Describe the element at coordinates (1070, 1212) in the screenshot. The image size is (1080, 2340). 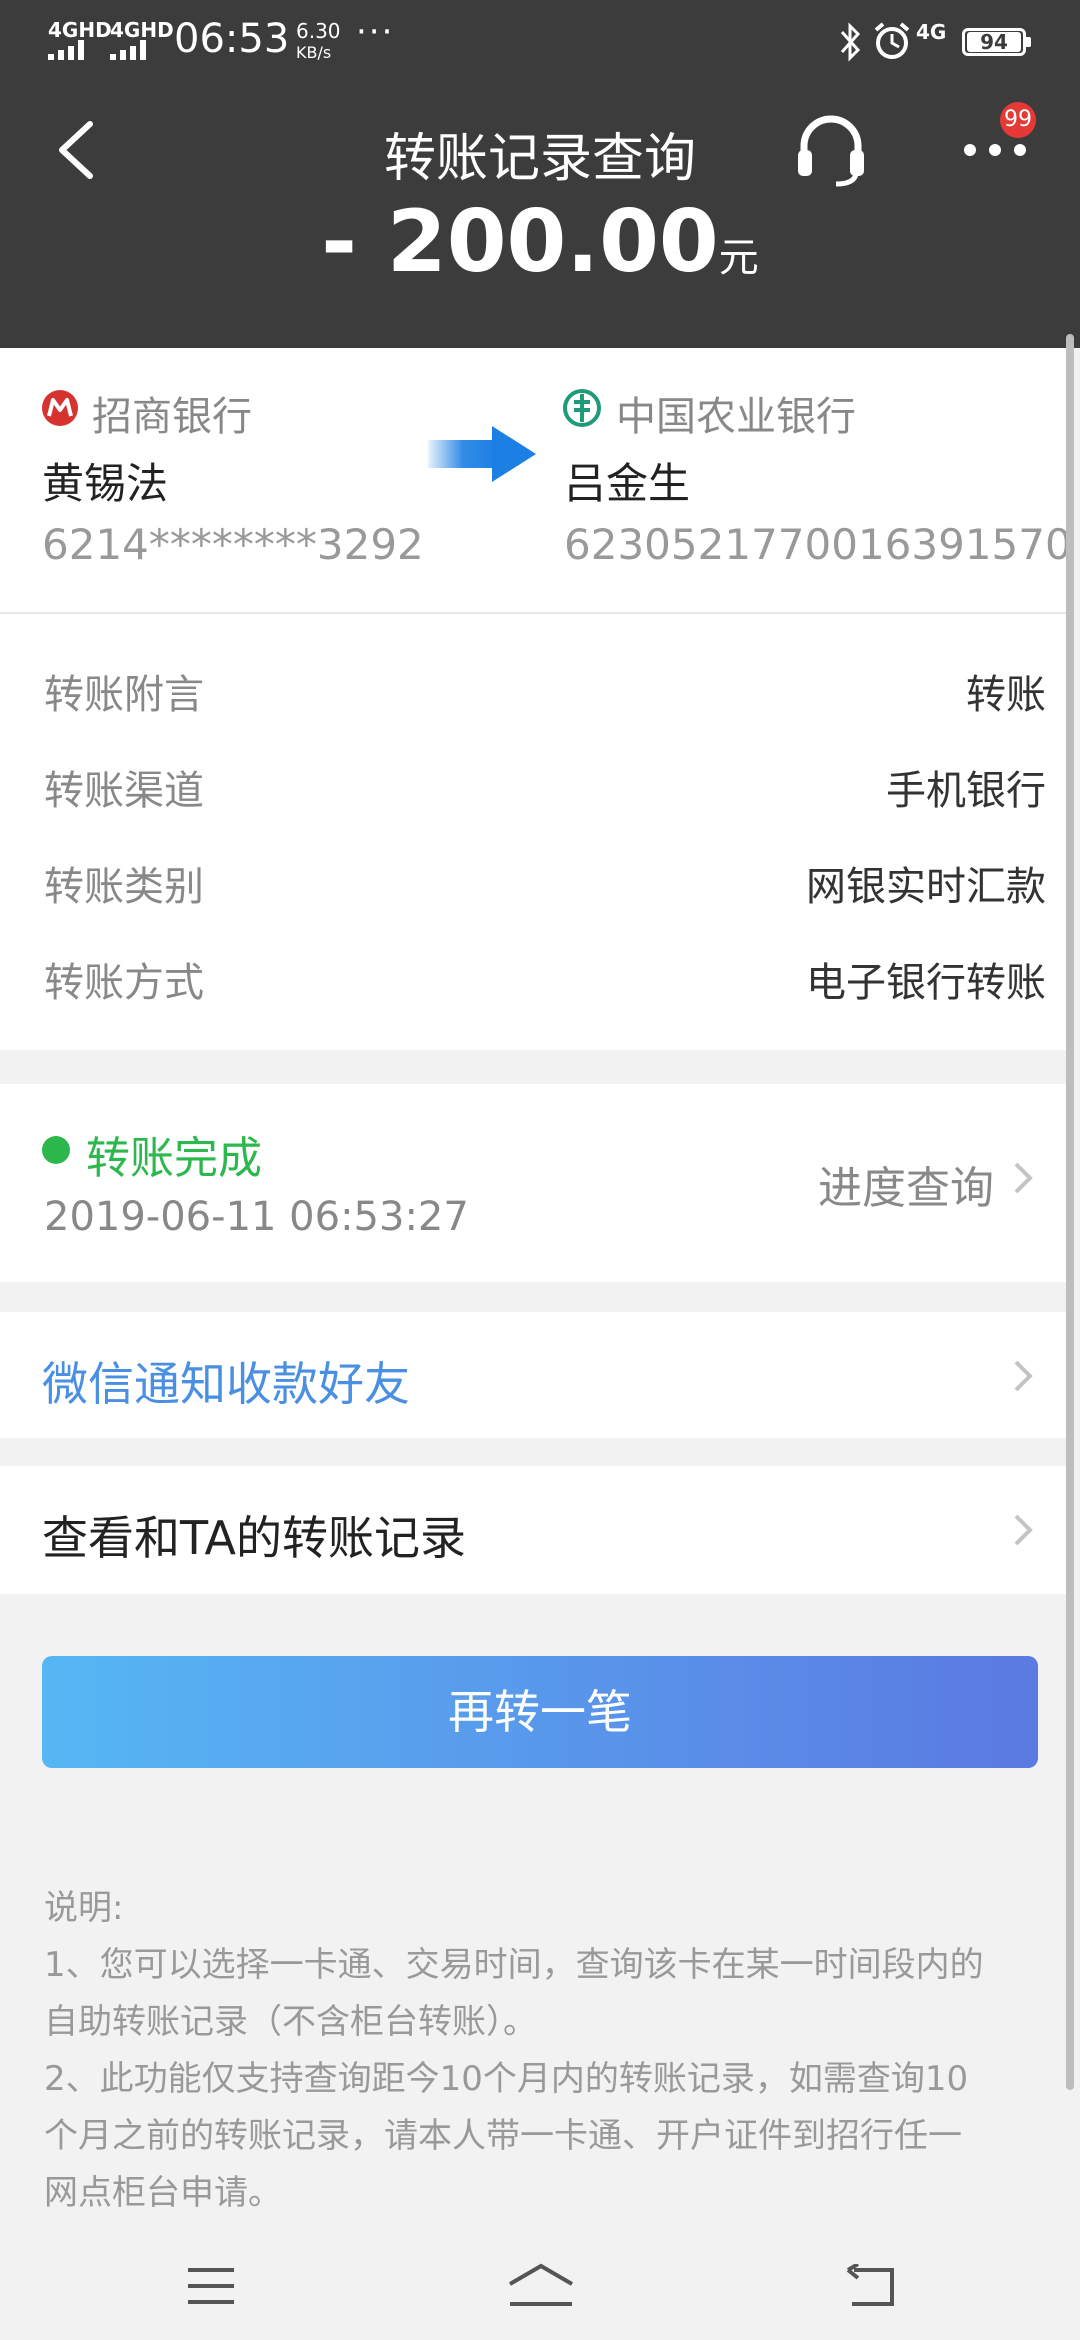
I see `scrollbar` at that location.